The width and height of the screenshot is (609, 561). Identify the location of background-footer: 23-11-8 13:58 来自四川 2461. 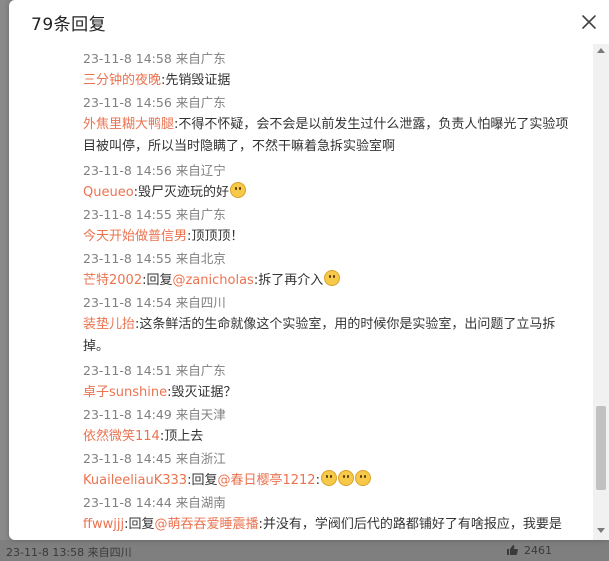
(304, 550).